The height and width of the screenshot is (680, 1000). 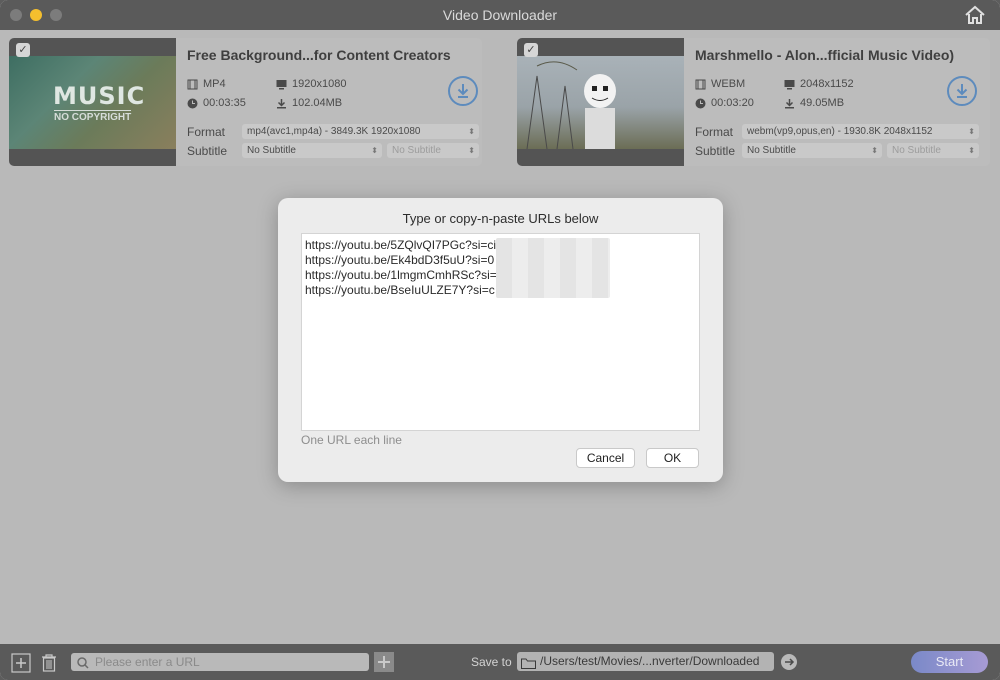 What do you see at coordinates (949, 662) in the screenshot?
I see `start-button: Start` at bounding box center [949, 662].